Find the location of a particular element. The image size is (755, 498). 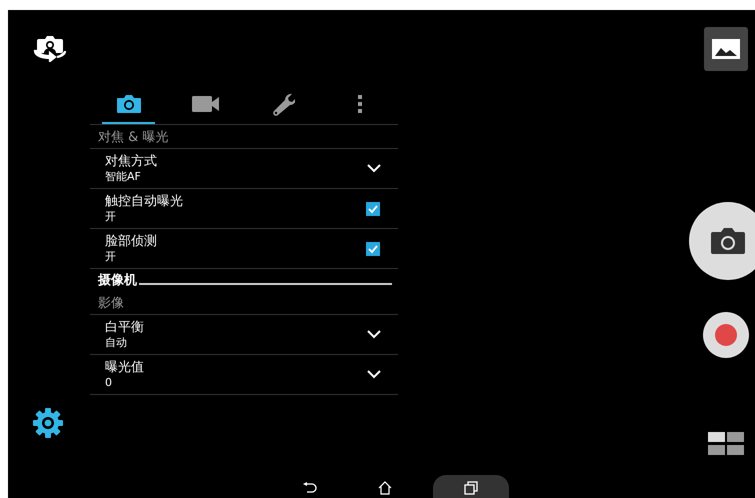

recent-apps-button is located at coordinates (471, 486).